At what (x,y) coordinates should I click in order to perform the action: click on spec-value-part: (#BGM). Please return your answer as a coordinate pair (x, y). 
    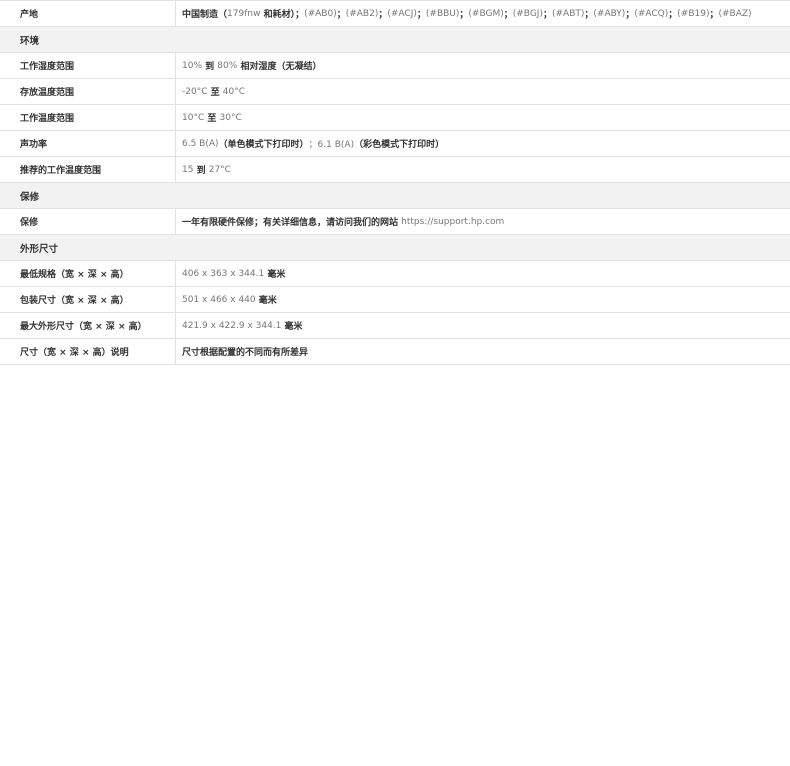
    Looking at the image, I should click on (486, 13).